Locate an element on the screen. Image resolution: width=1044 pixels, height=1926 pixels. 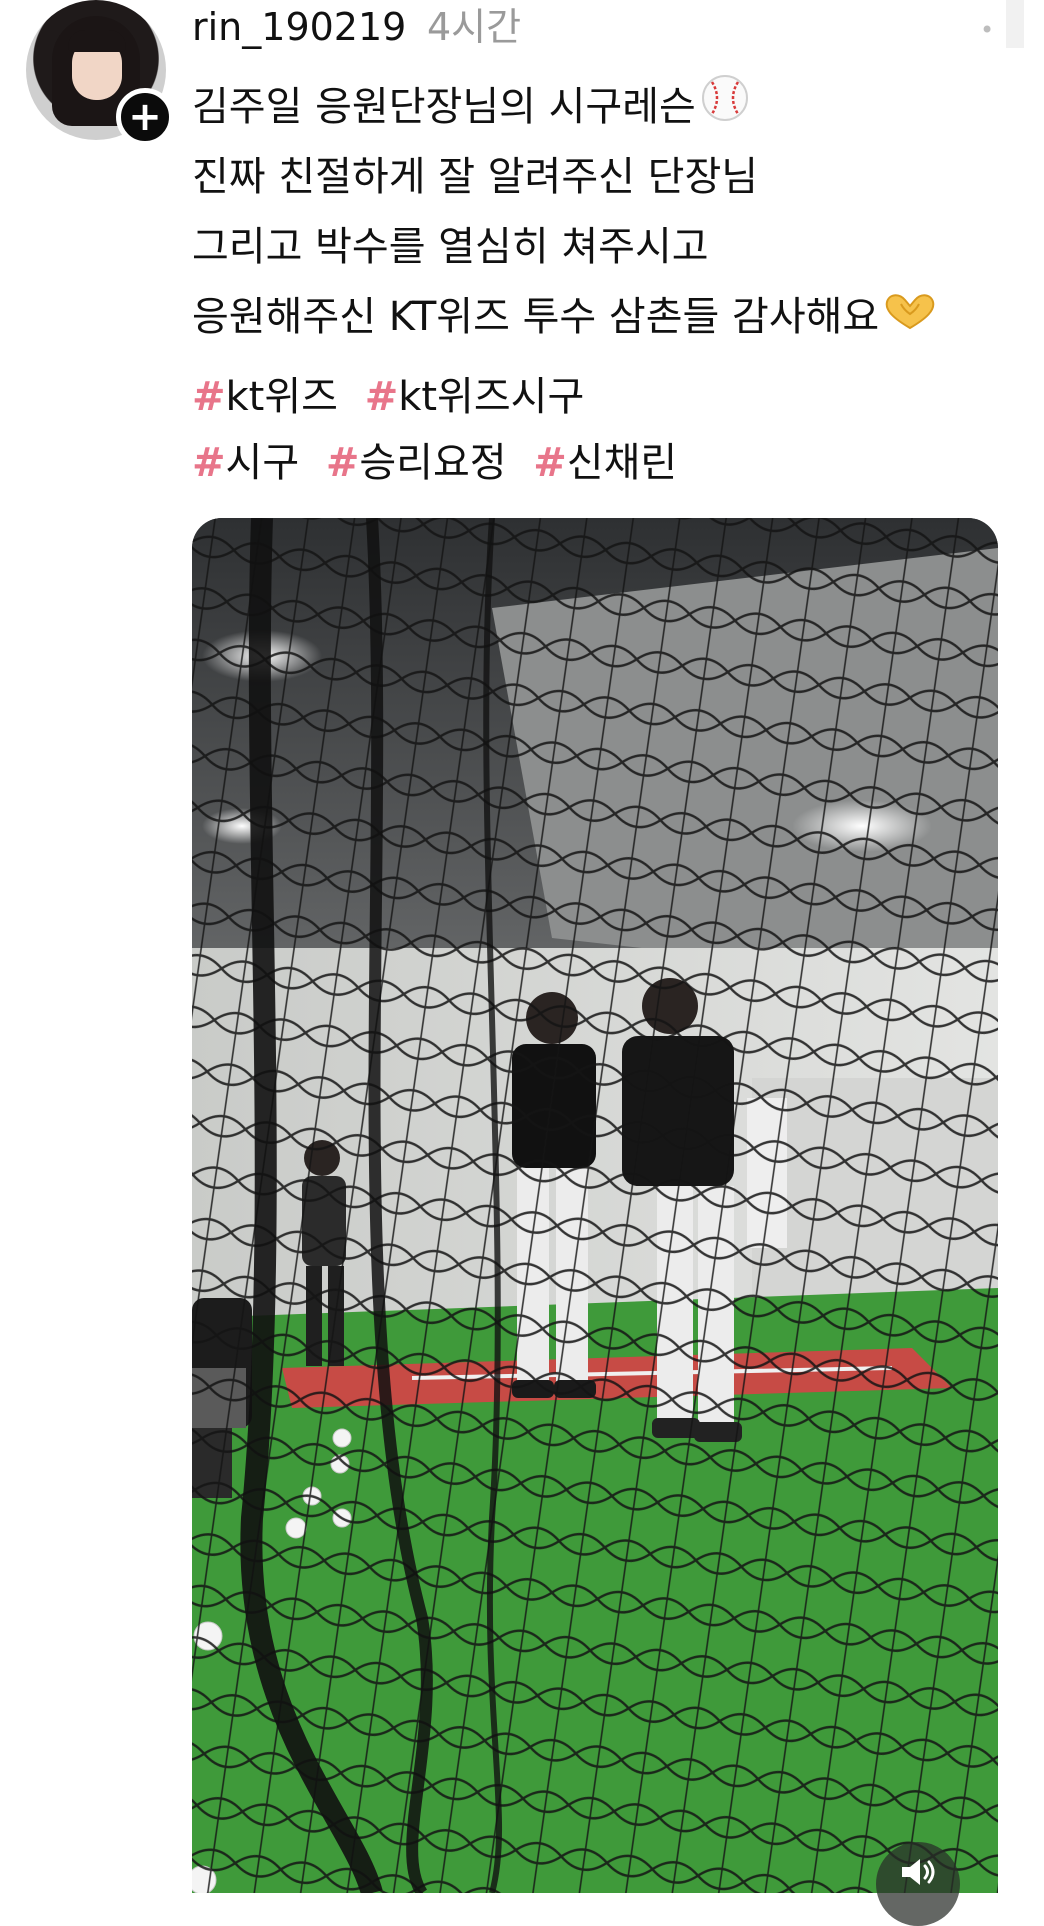
caption-line: 진짜 친절하게 잘 알려주신 단장님 is located at coordinates (475, 177).